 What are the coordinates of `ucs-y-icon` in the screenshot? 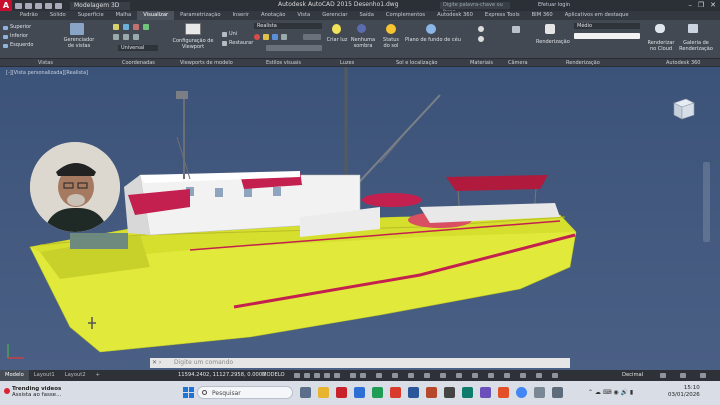 It's located at (146, 27).